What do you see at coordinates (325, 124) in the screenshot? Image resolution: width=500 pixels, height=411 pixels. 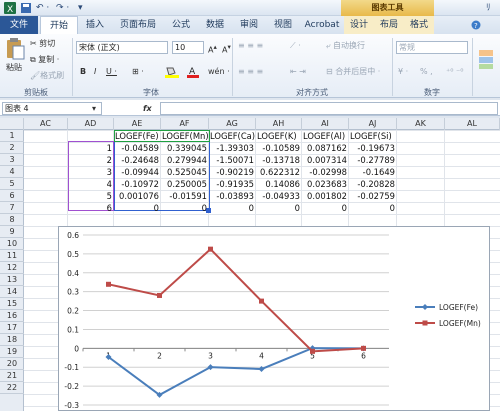 I see `column-header: AI` at bounding box center [325, 124].